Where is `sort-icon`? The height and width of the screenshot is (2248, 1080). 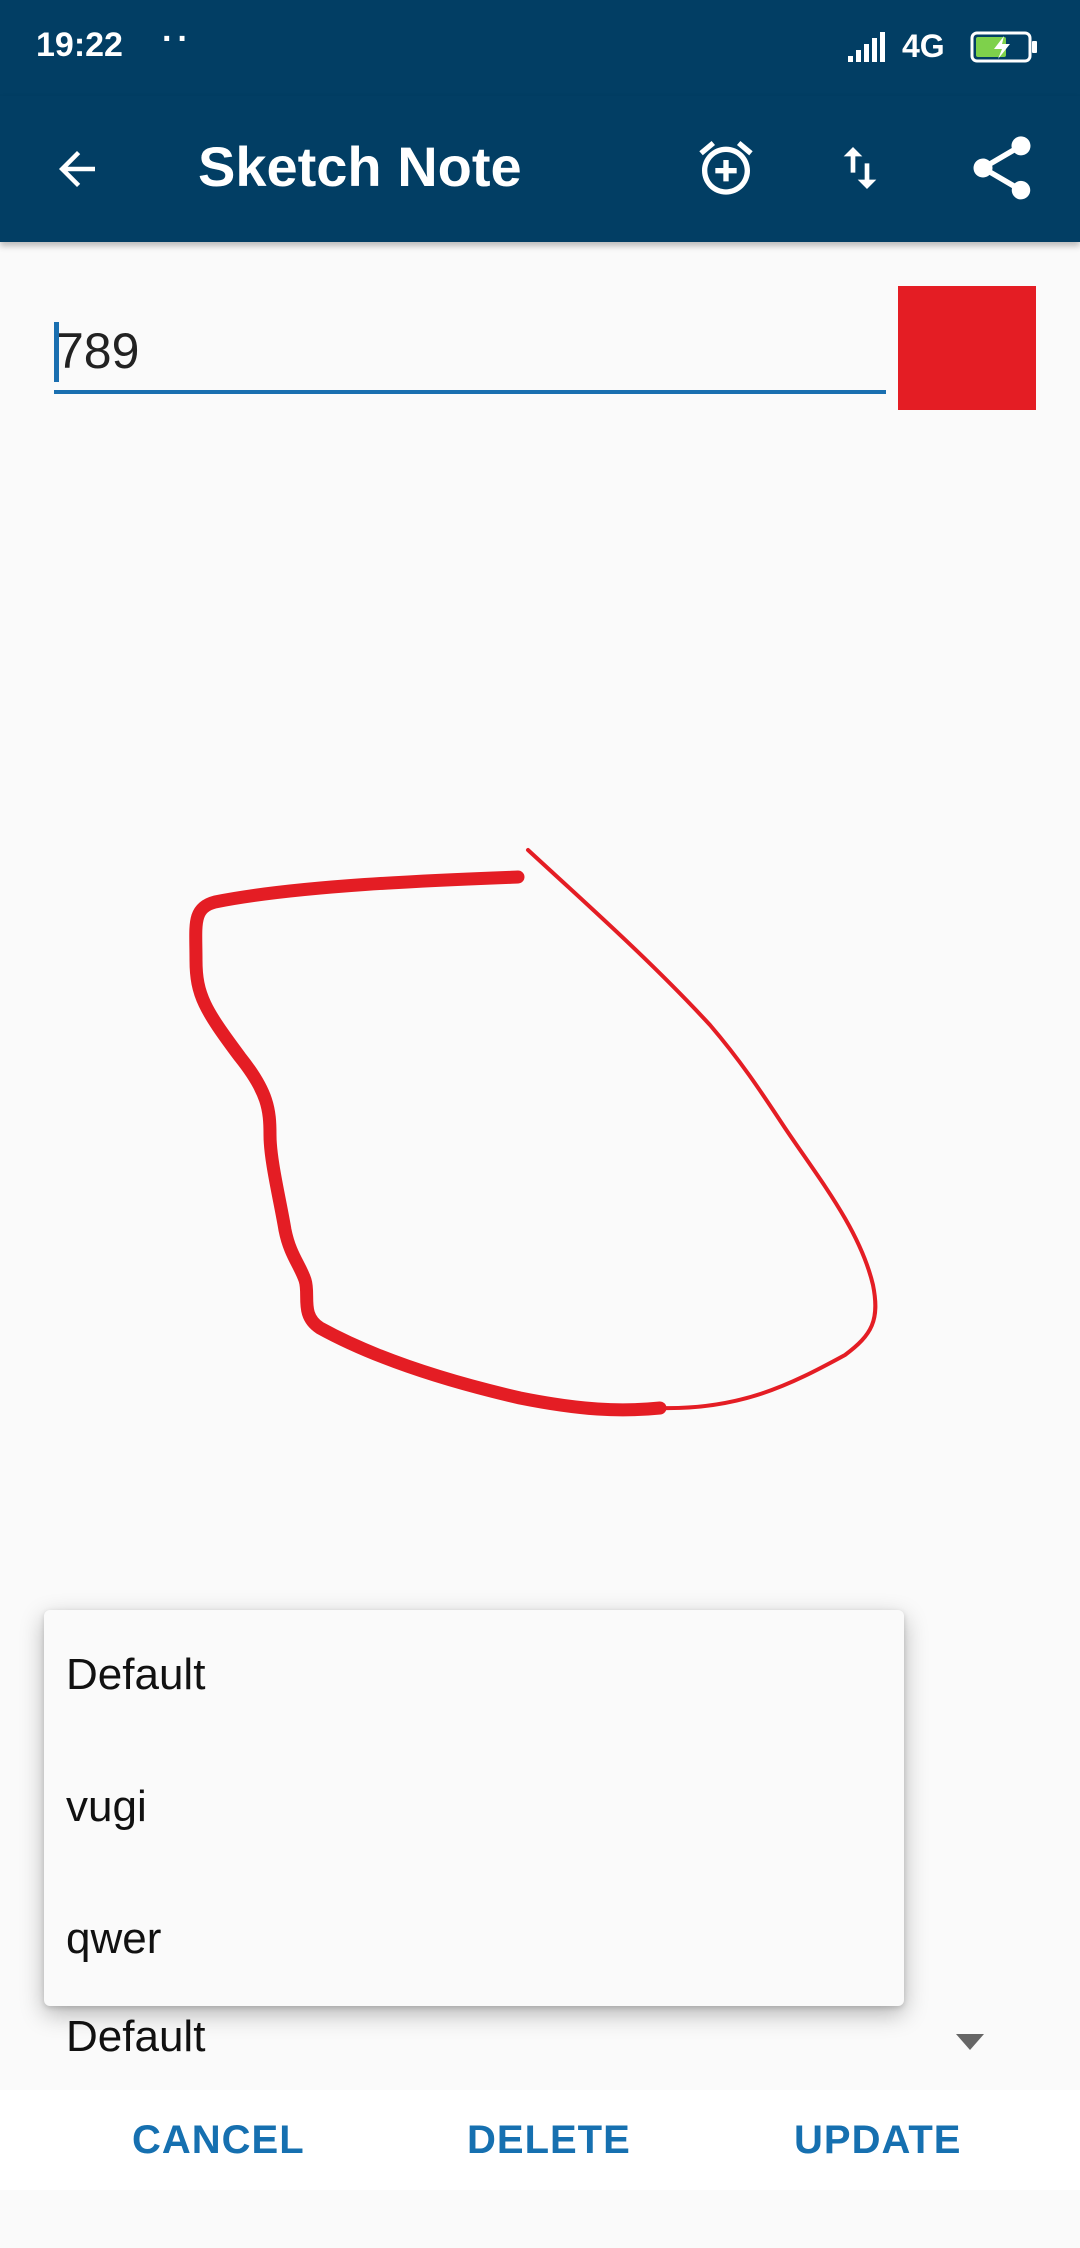
sort-icon is located at coordinates (860, 168).